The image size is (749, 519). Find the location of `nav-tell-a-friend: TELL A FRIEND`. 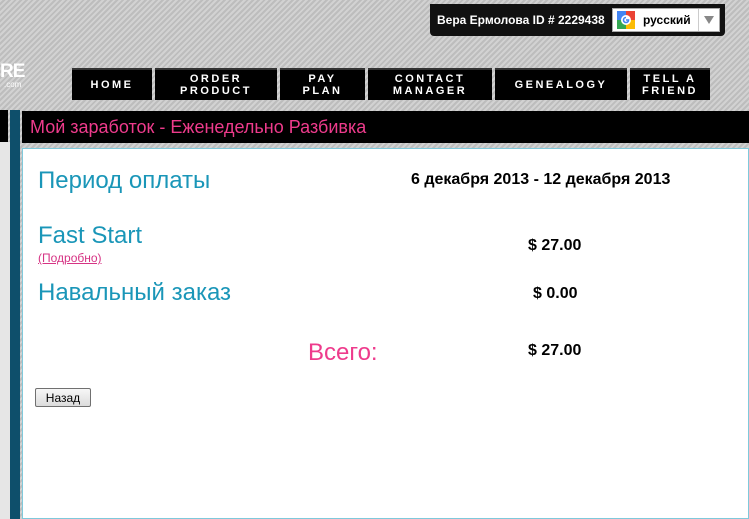

nav-tell-a-friend: TELL A FRIEND is located at coordinates (670, 84).